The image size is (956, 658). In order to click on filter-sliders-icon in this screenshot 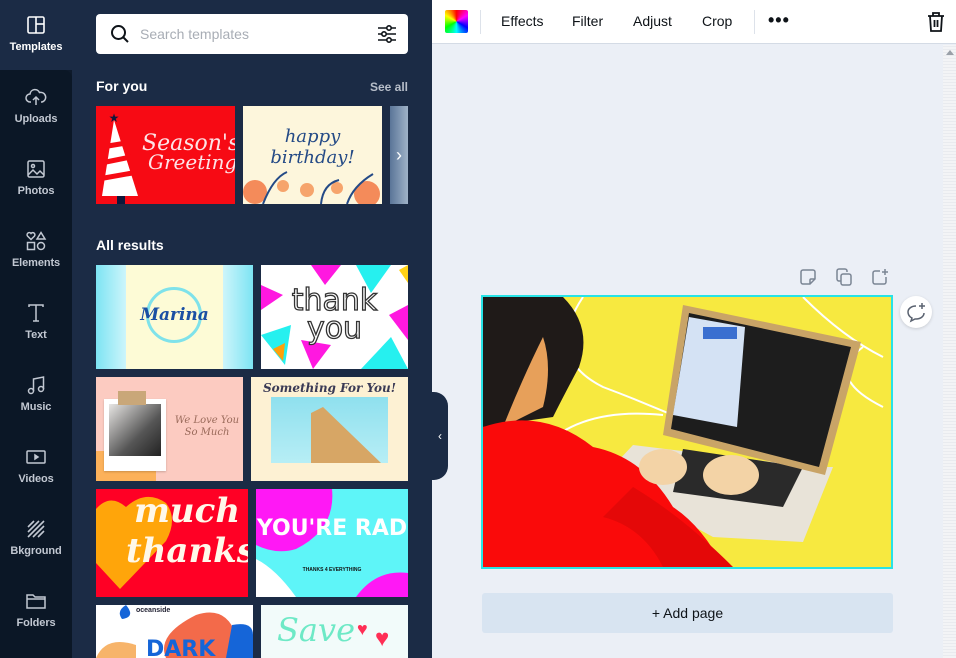, I will do `click(387, 34)`.